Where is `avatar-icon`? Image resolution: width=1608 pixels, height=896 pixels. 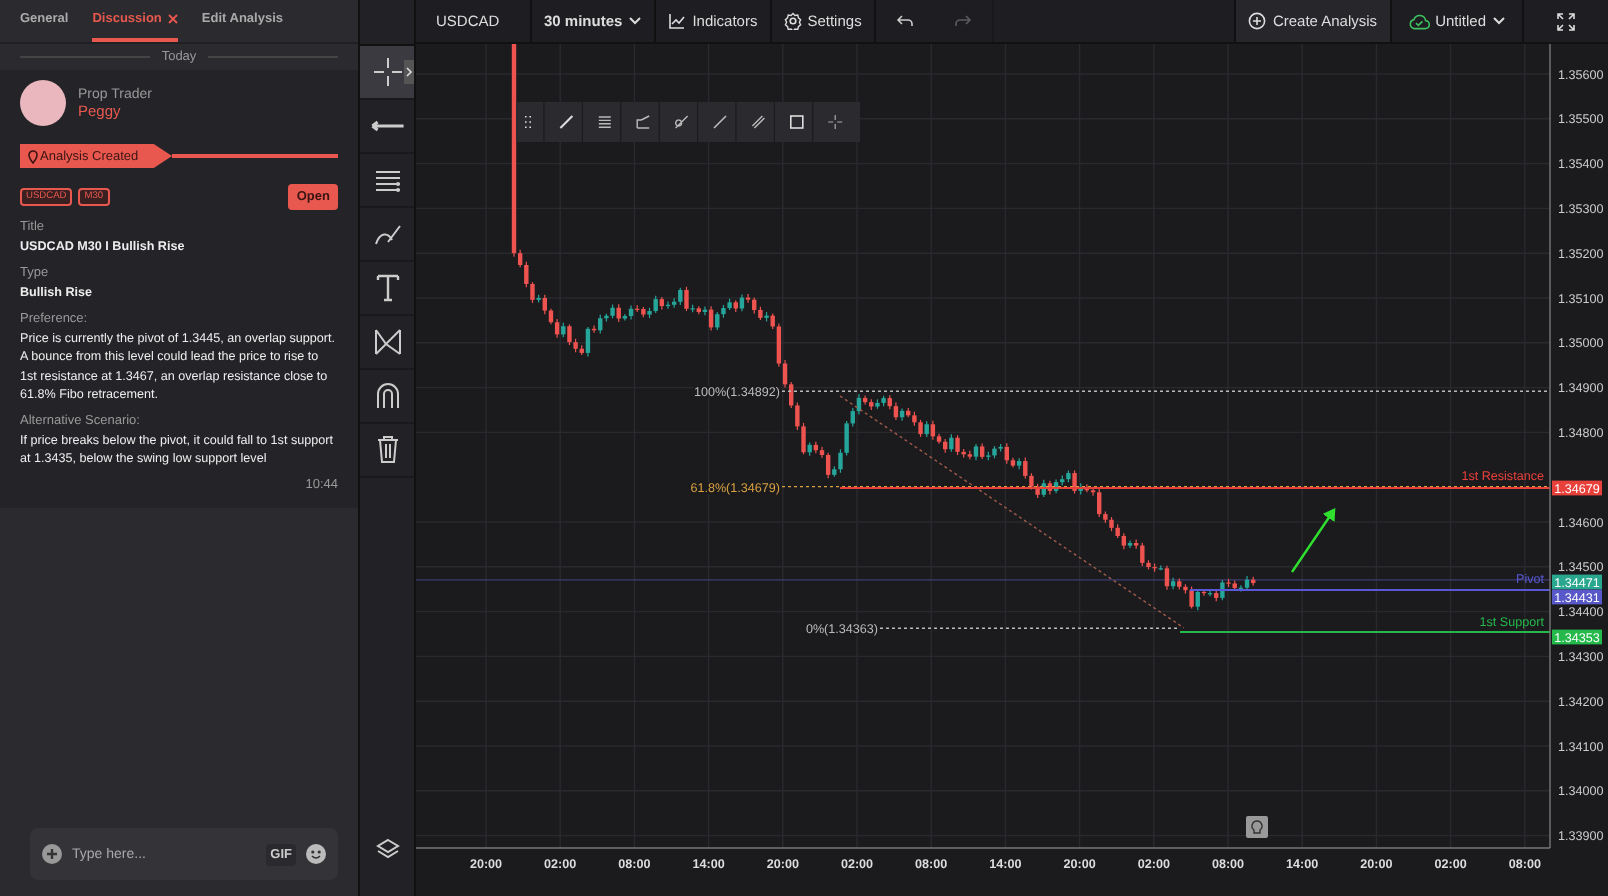
avatar-icon is located at coordinates (43, 103).